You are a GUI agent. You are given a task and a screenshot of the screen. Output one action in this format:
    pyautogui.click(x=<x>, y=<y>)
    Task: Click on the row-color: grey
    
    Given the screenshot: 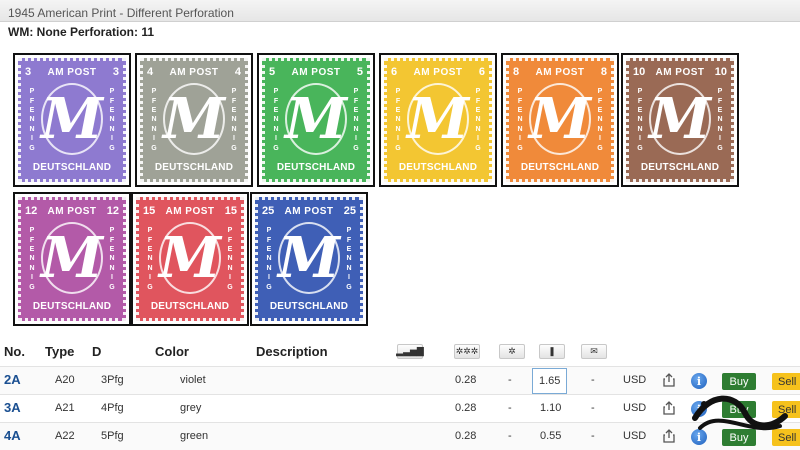 What is the action you would take?
    pyautogui.click(x=191, y=408)
    